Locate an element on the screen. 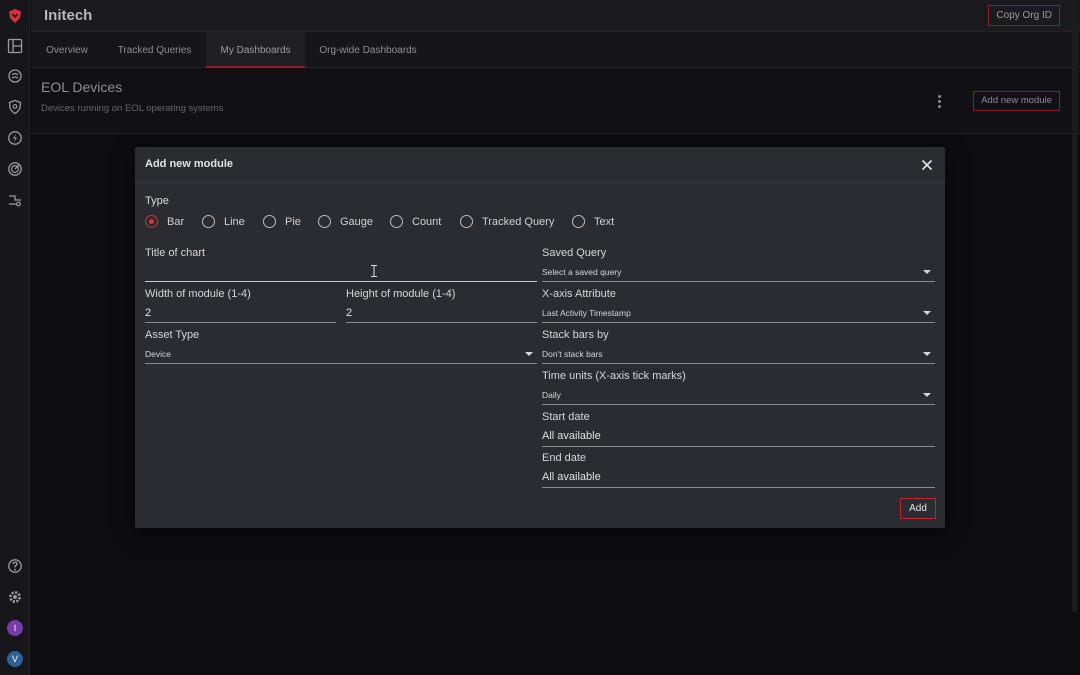 This screenshot has height=675, width=1080. gear-icon is located at coordinates (15, 597).